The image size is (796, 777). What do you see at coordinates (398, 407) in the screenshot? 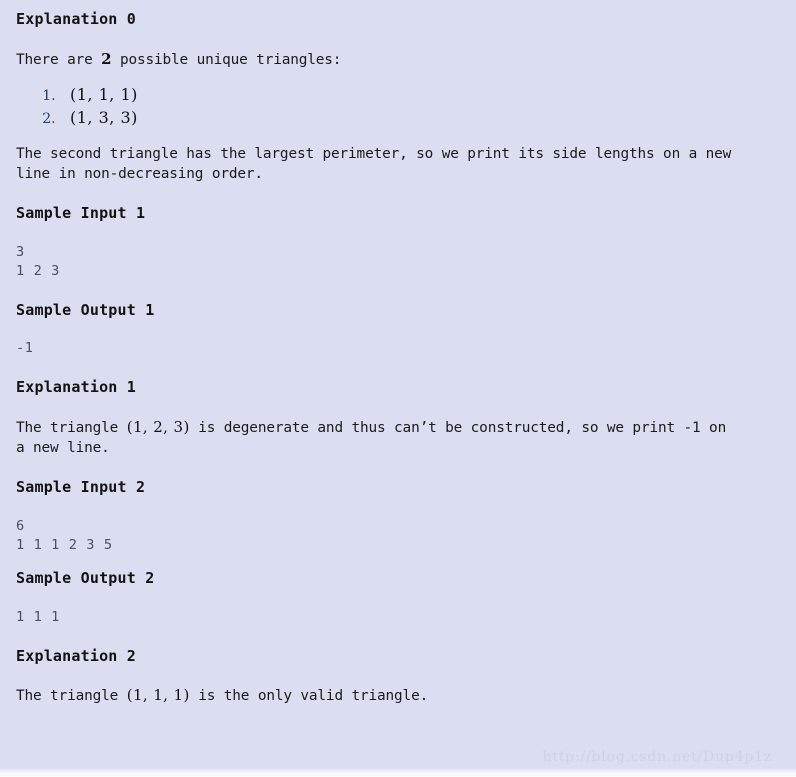
I see `spacer-after-explanation-1-heading` at bounding box center [398, 407].